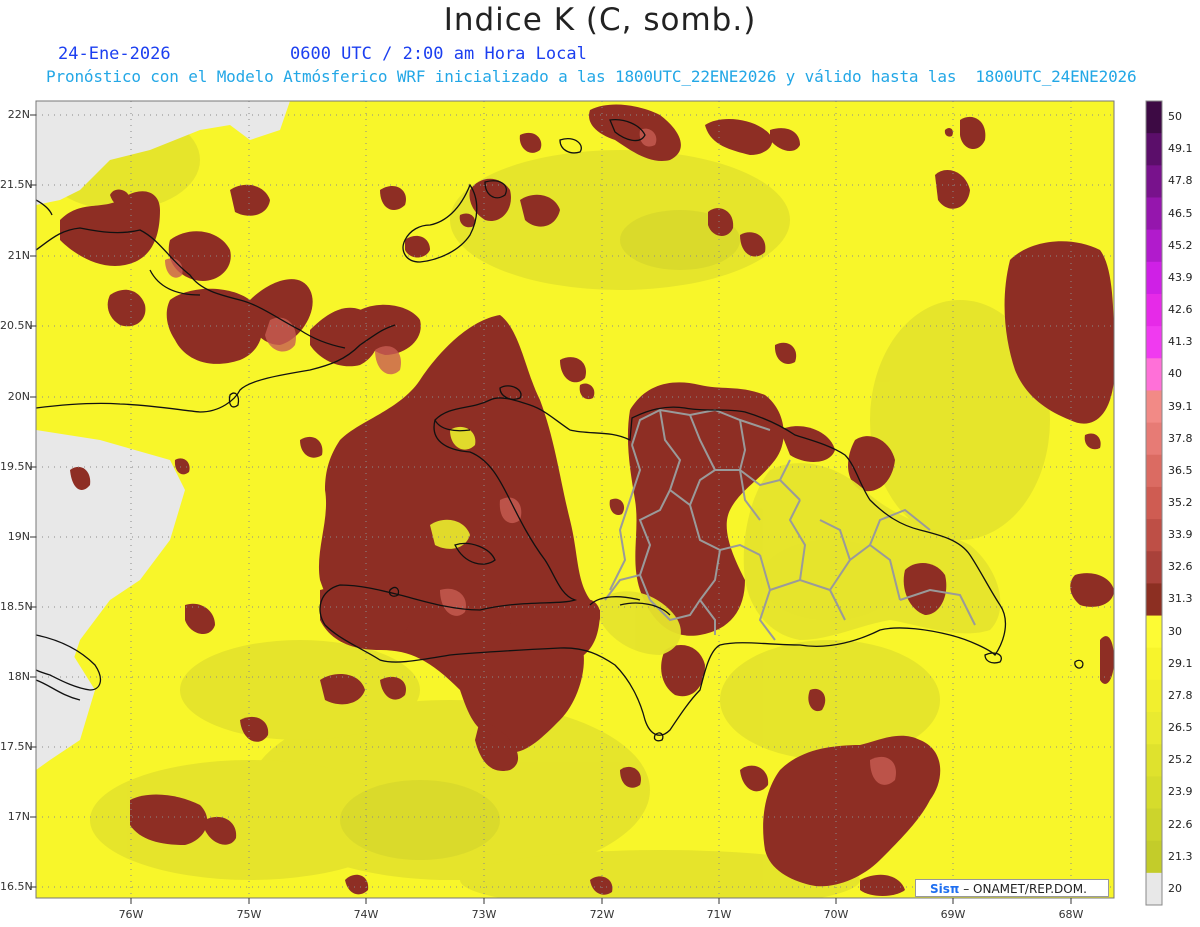  What do you see at coordinates (18, 536) in the screenshot?
I see `lat-label: 19N` at bounding box center [18, 536].